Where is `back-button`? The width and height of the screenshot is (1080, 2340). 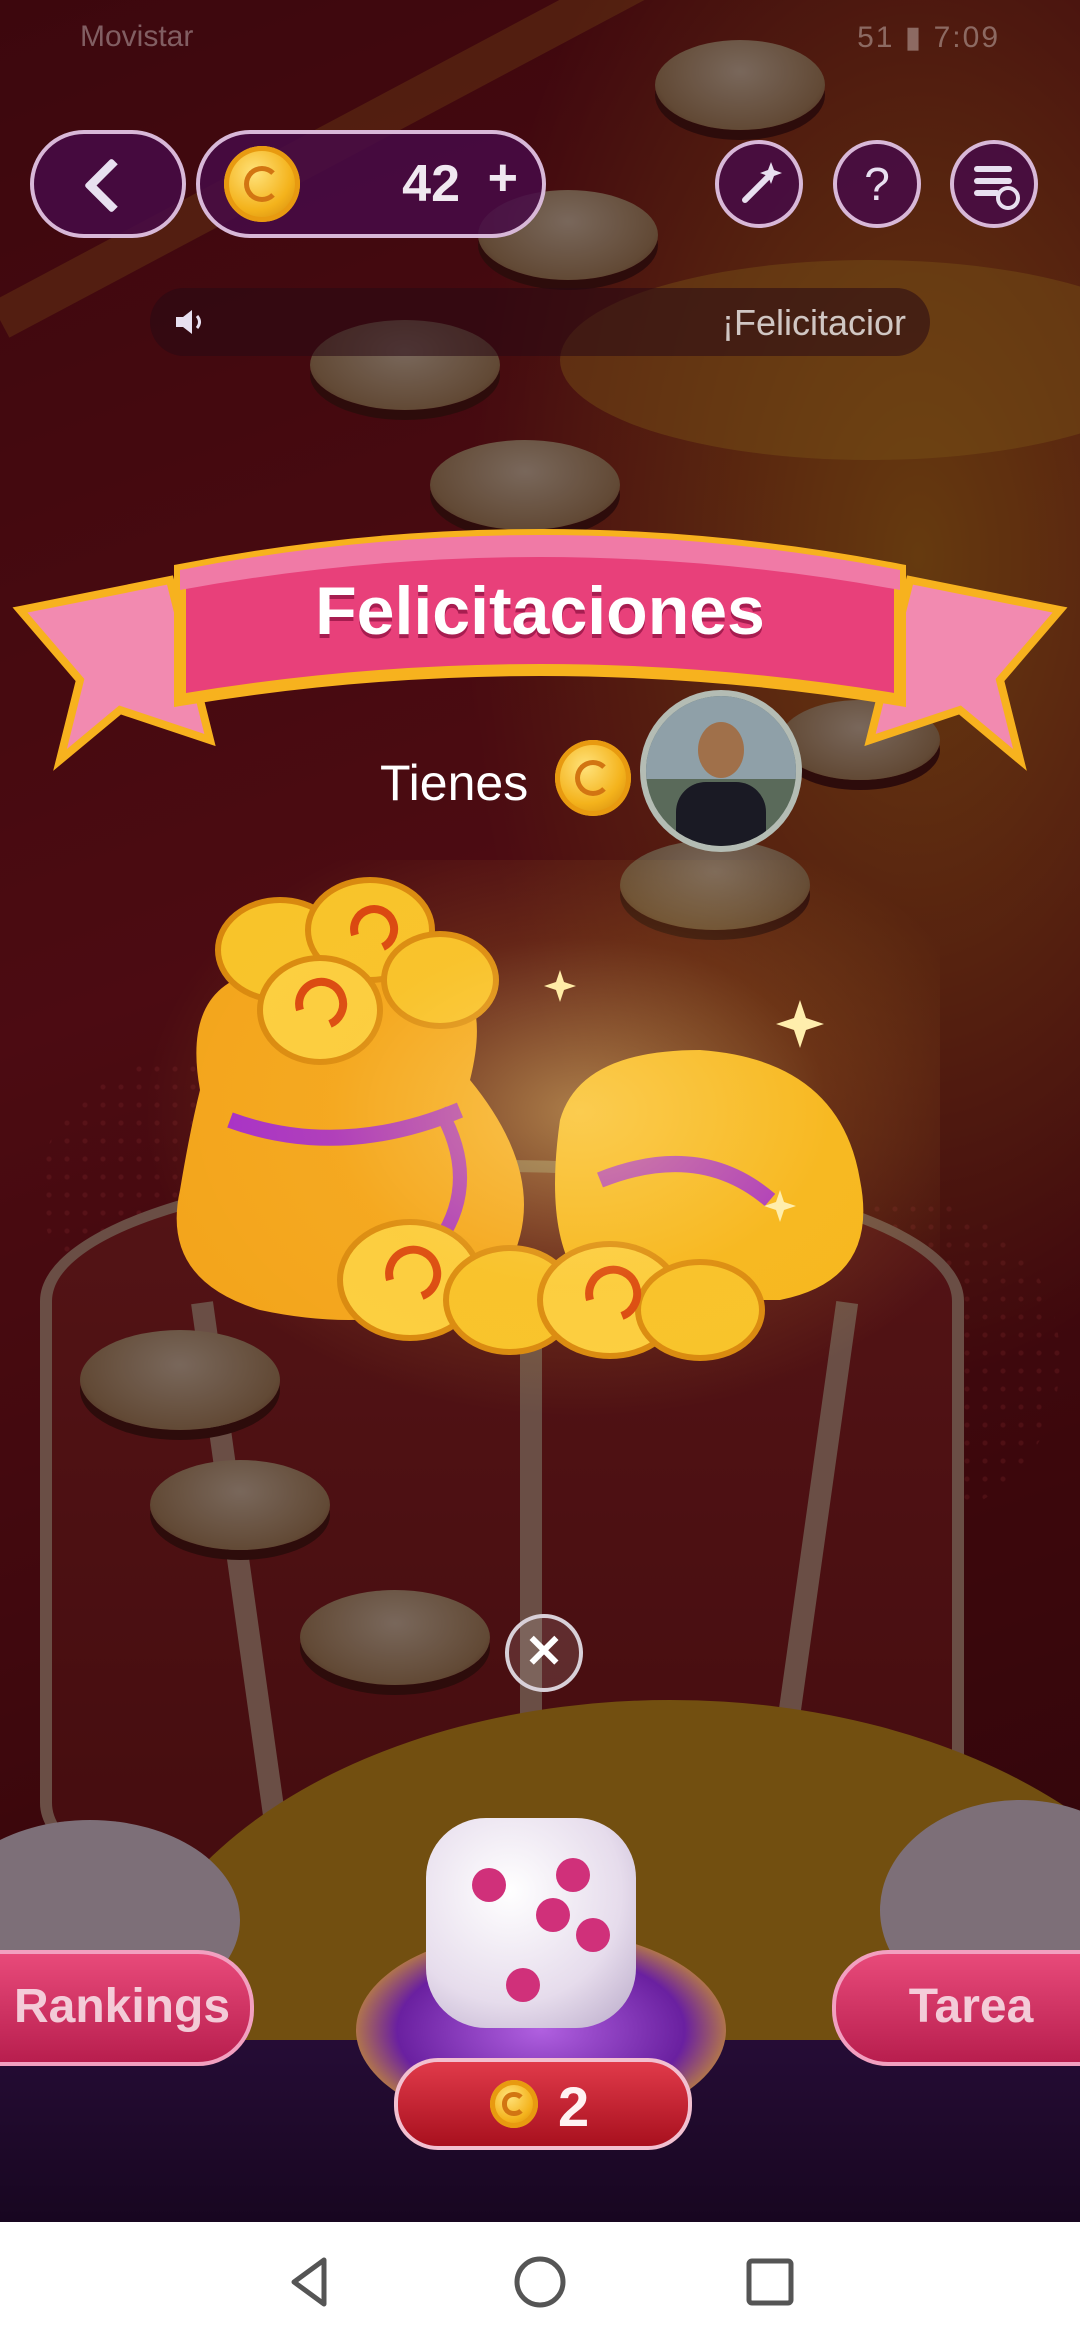
back-button is located at coordinates (108, 184).